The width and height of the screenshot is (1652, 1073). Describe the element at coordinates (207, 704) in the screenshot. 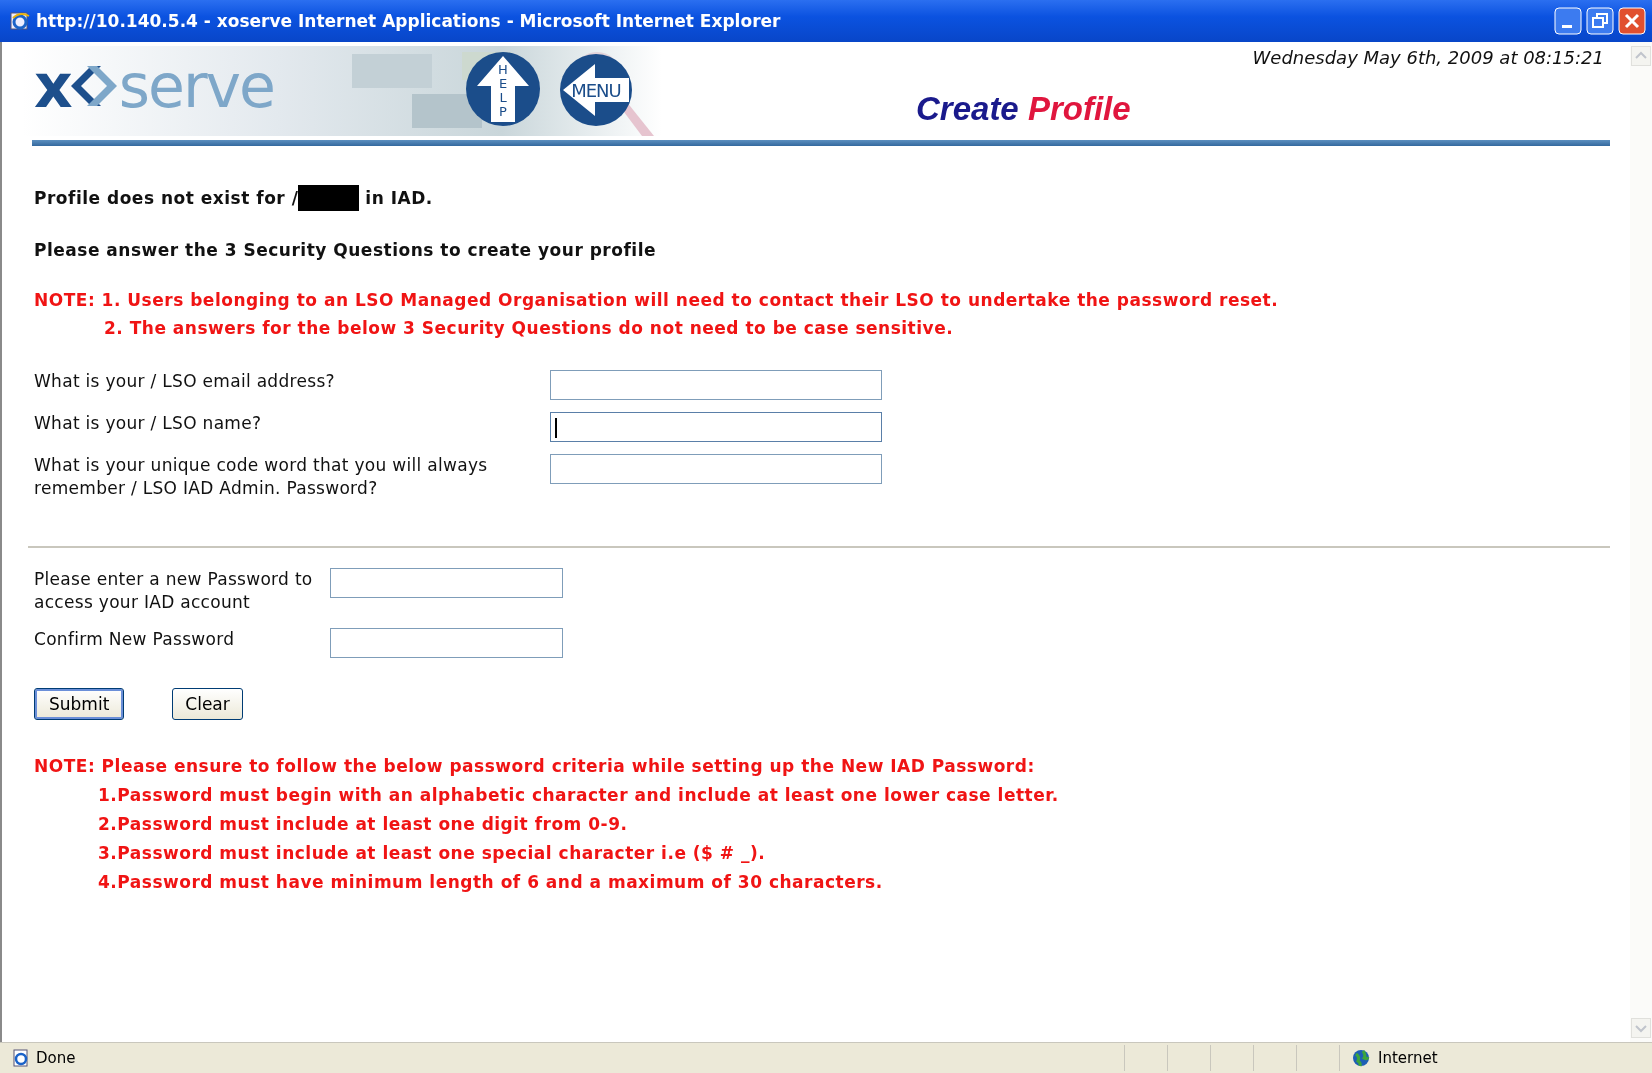

I see `clear-button: Clear` at that location.